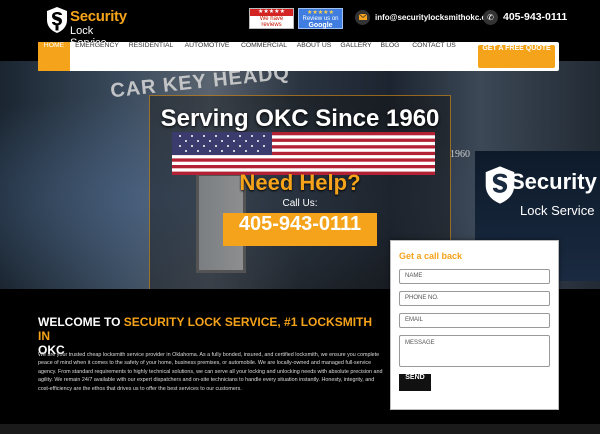  Describe the element at coordinates (303, 153) in the screenshot. I see `american-flag-image` at that location.